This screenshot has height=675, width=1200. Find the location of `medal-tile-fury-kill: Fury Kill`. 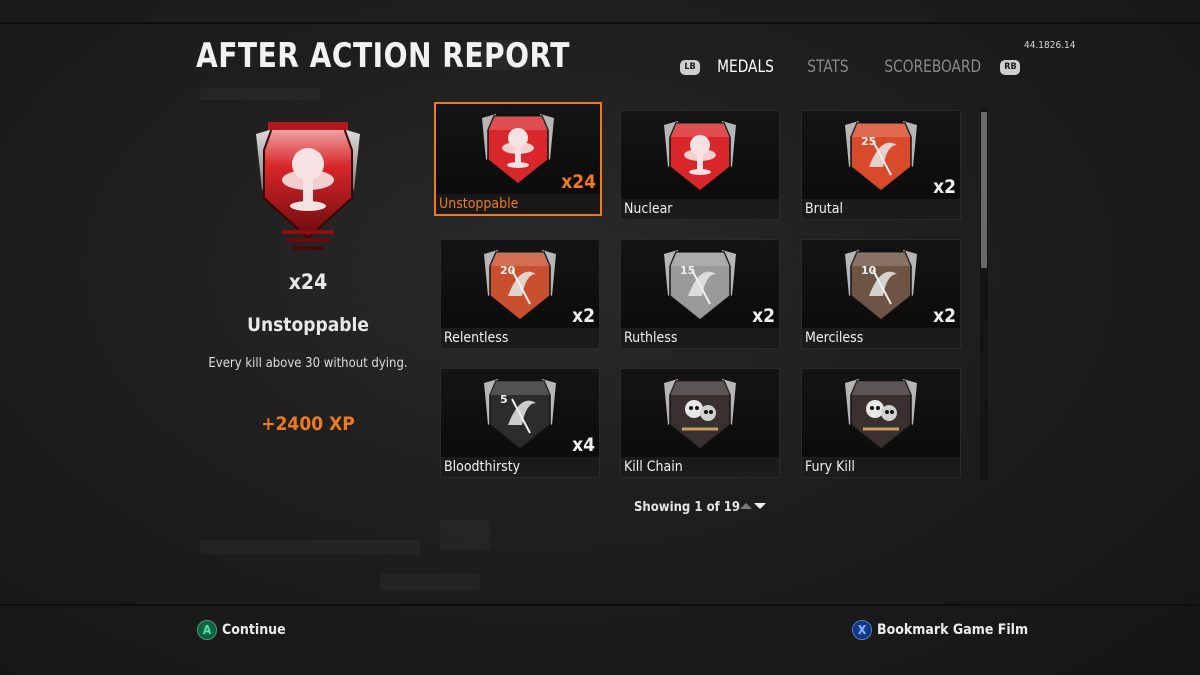

medal-tile-fury-kill: Fury Kill is located at coordinates (881, 423).